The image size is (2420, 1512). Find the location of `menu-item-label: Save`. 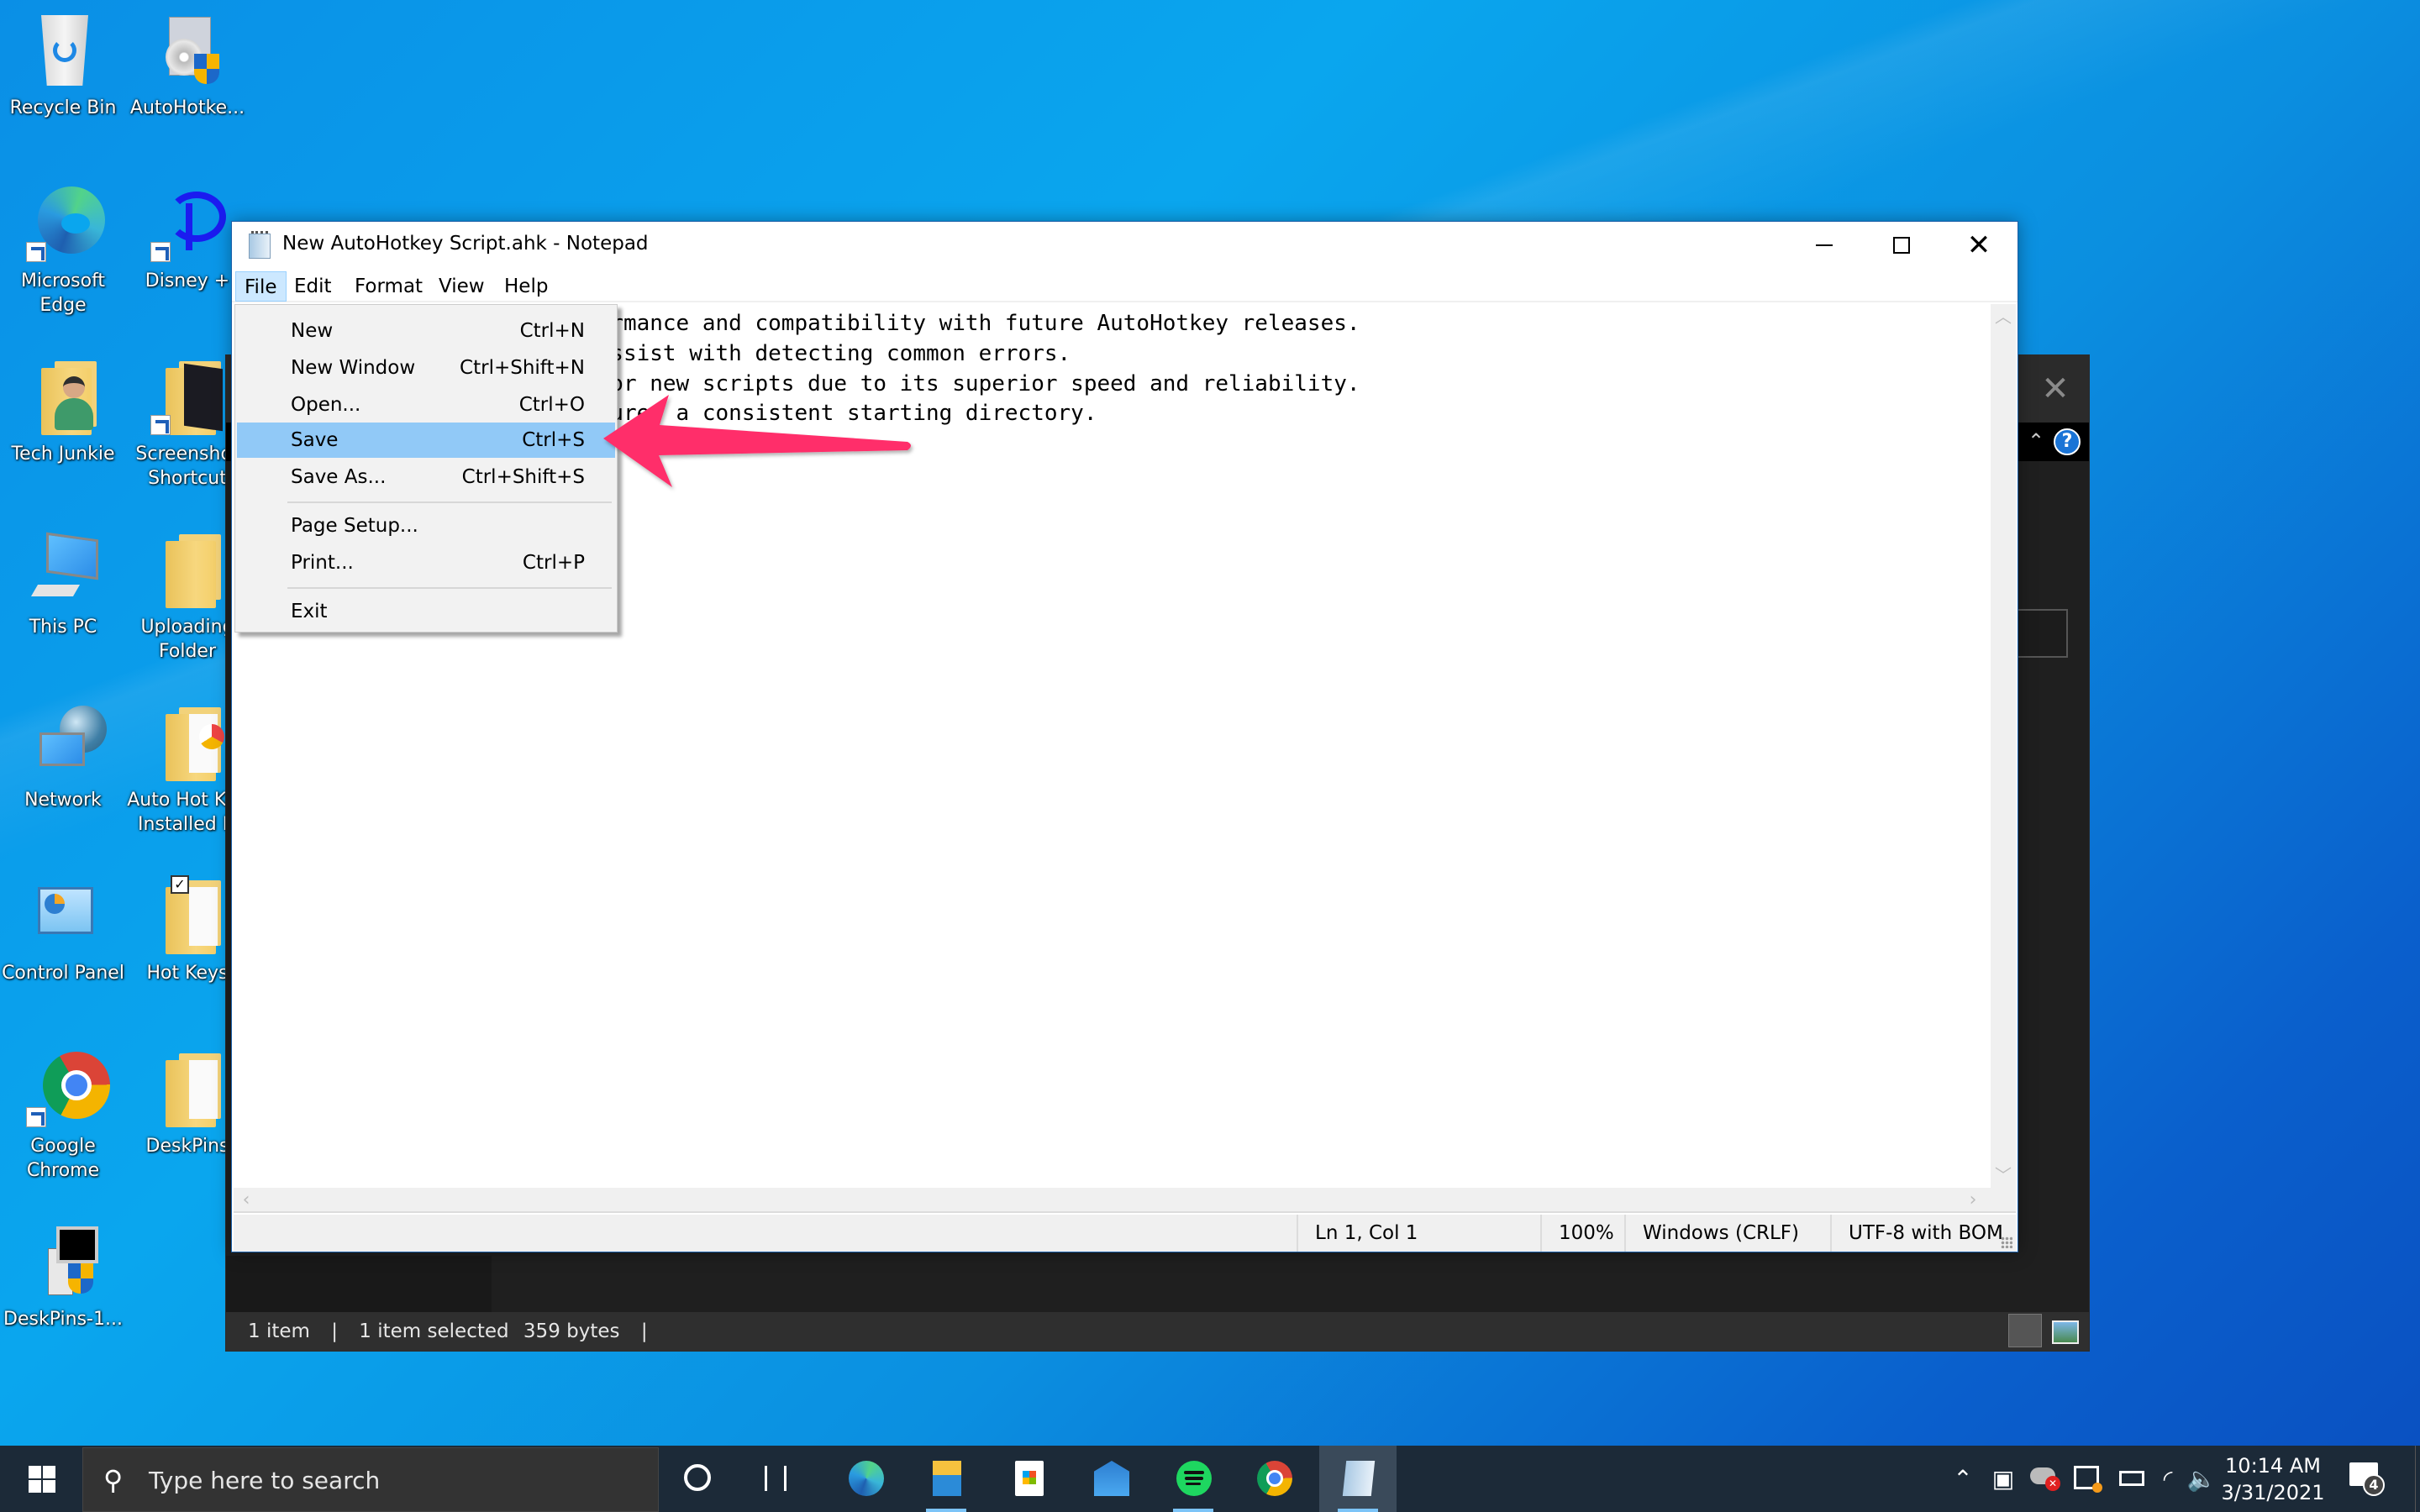

menu-item-label: Save is located at coordinates (315, 440).